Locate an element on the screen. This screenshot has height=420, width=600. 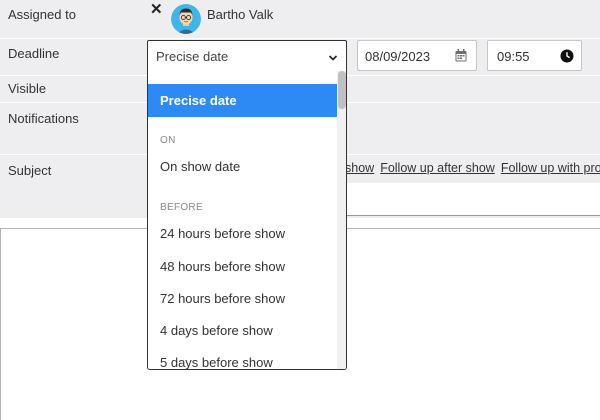
deadline-select: Precise date is located at coordinates (247, 55).